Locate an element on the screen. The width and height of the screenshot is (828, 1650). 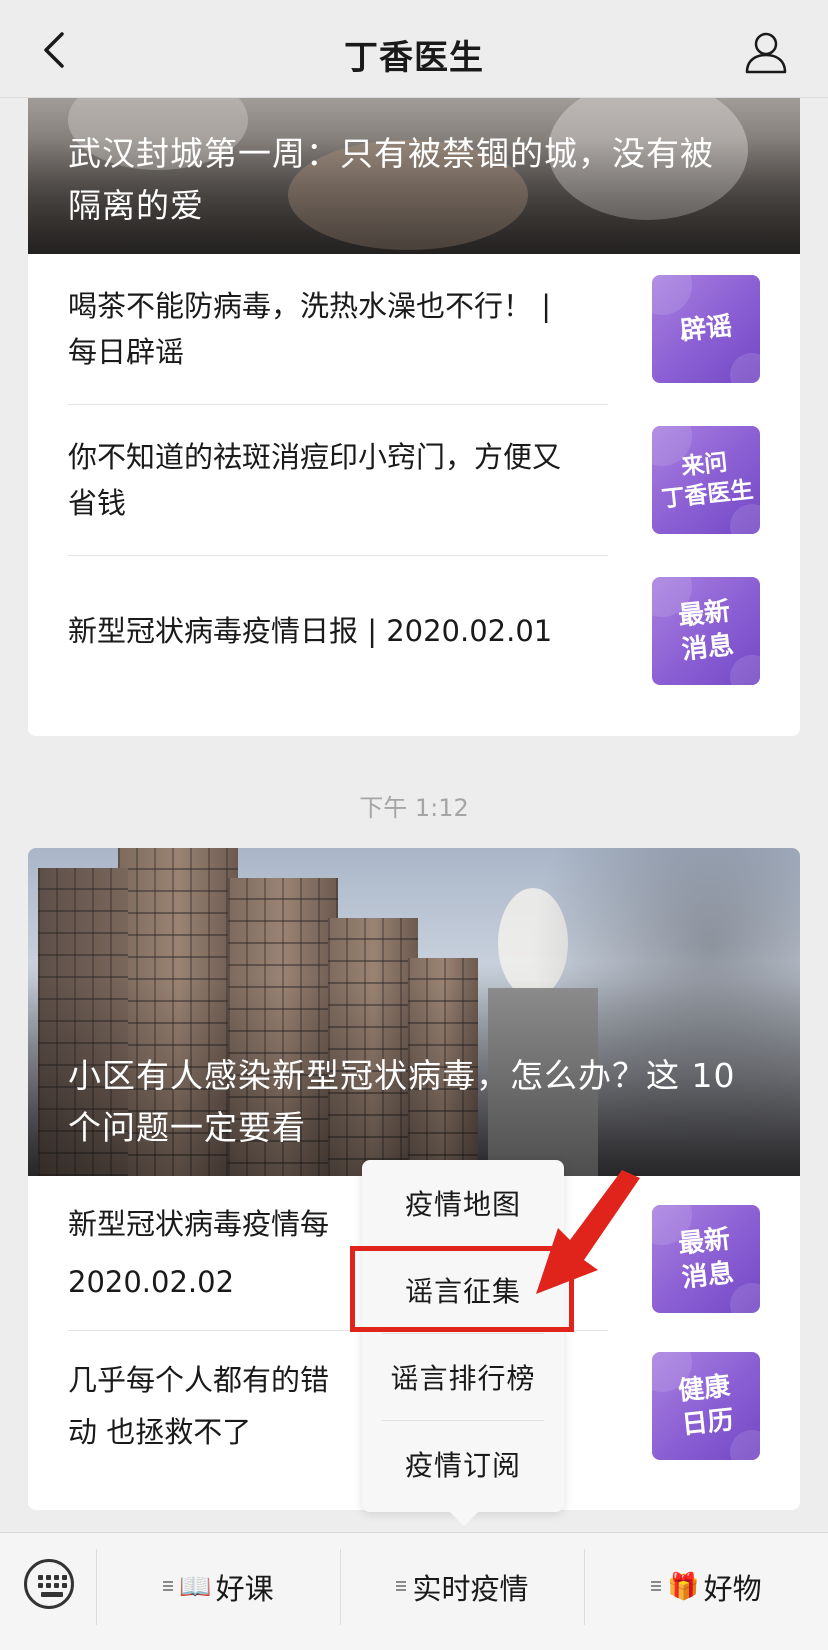
badge-thumbnail: 健康 日历 is located at coordinates (706, 1406).